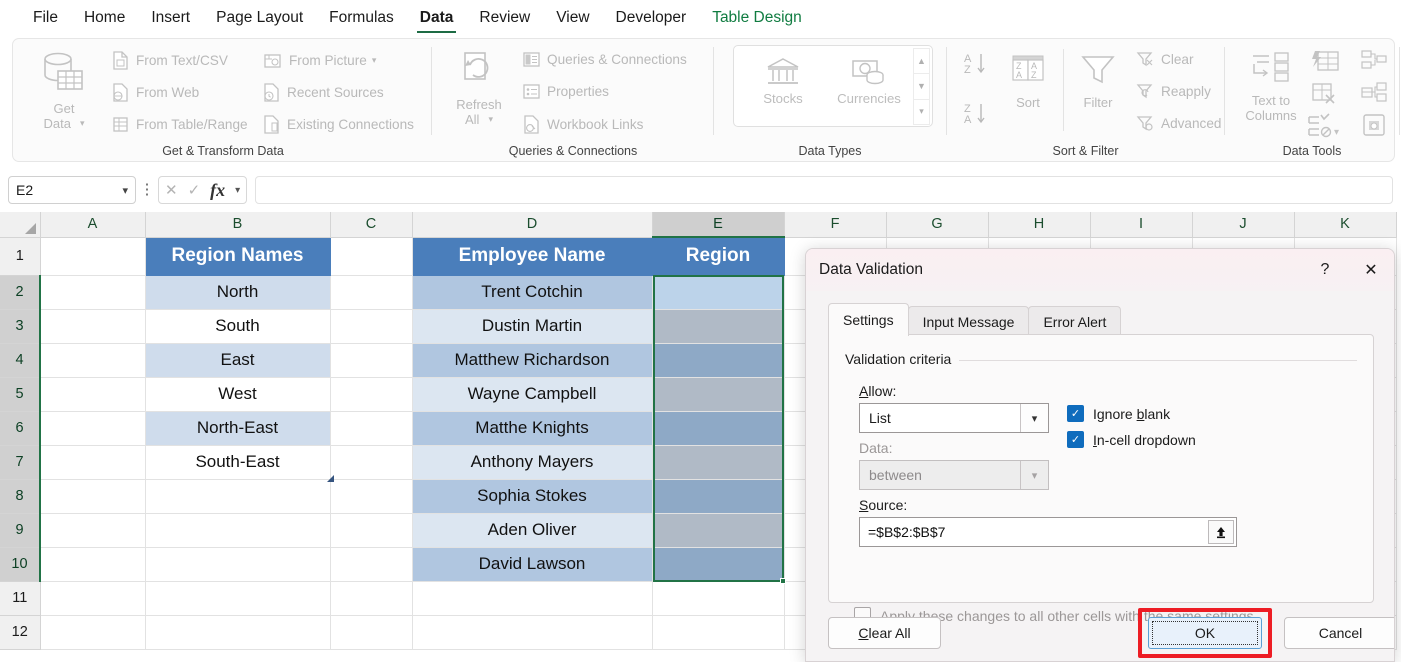 The height and width of the screenshot is (662, 1401). I want to click on from-picture-button: From Picture ▾, so click(319, 60).